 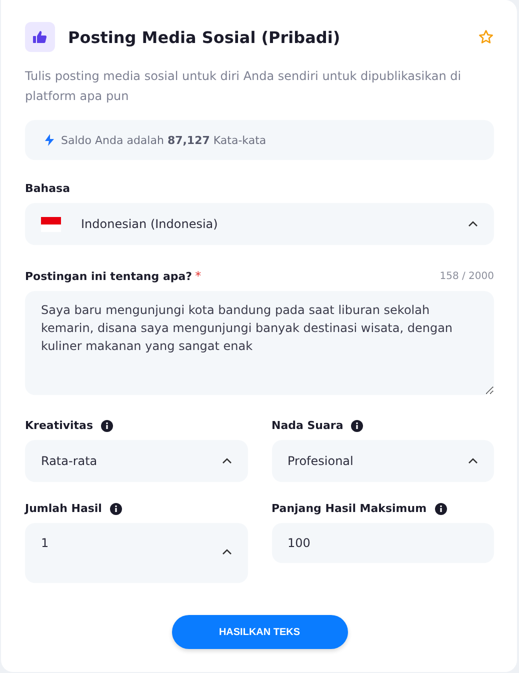 I want to click on description-text: Tulis posting media sosial untuk diri Anda sendiri untuk dipublikasikan di platform apa pun, so click(x=243, y=86).